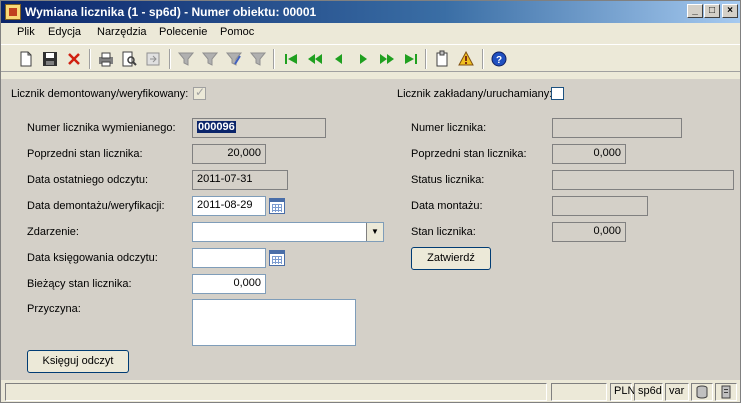 The image size is (741, 403). I want to click on next-page-icon, so click(387, 59).